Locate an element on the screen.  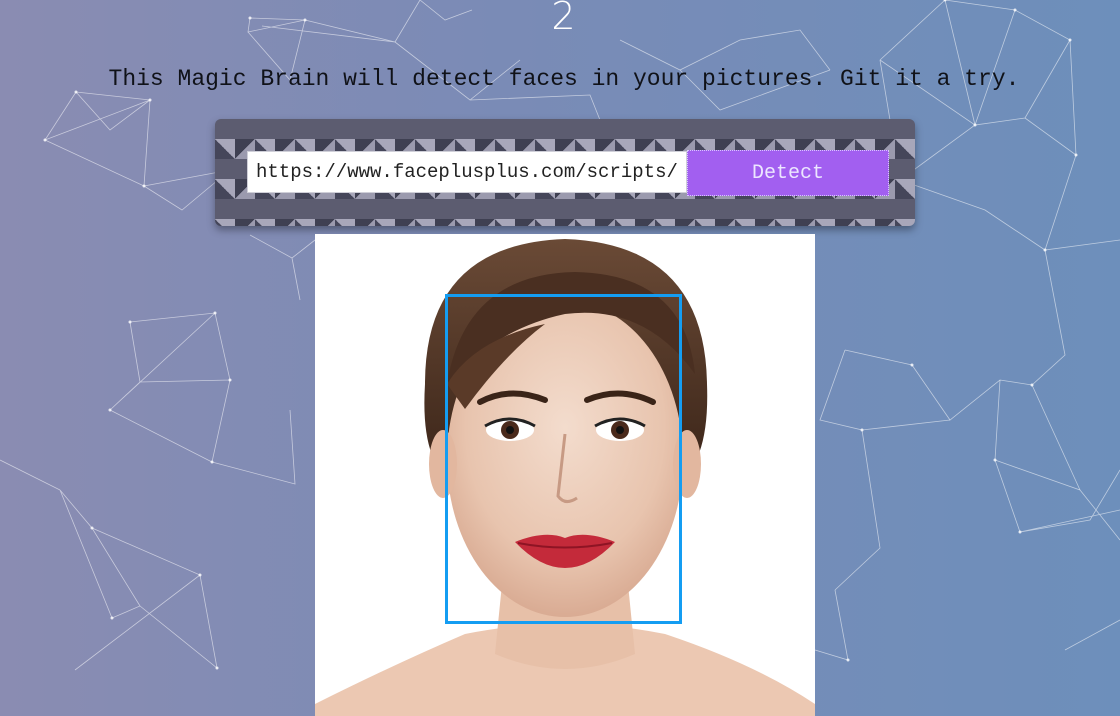
detect-button: Detect is located at coordinates (788, 173).